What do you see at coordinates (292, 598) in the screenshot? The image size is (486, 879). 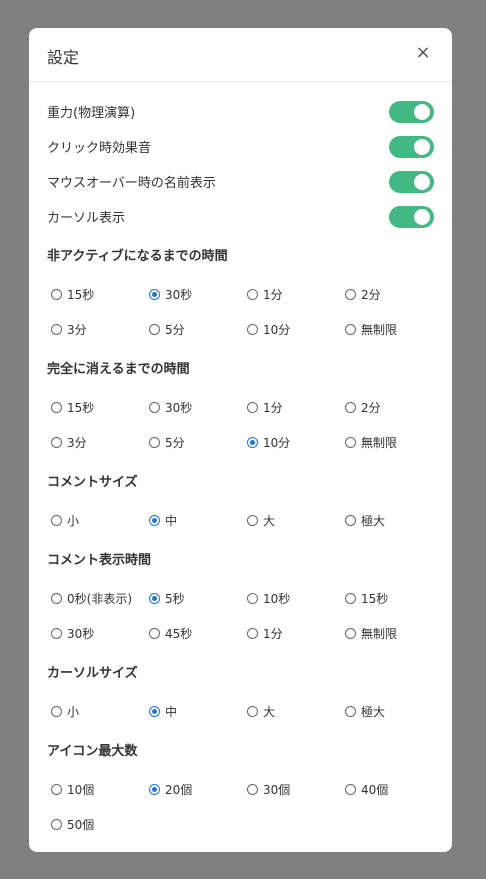 I see `radio-option: 10秒` at bounding box center [292, 598].